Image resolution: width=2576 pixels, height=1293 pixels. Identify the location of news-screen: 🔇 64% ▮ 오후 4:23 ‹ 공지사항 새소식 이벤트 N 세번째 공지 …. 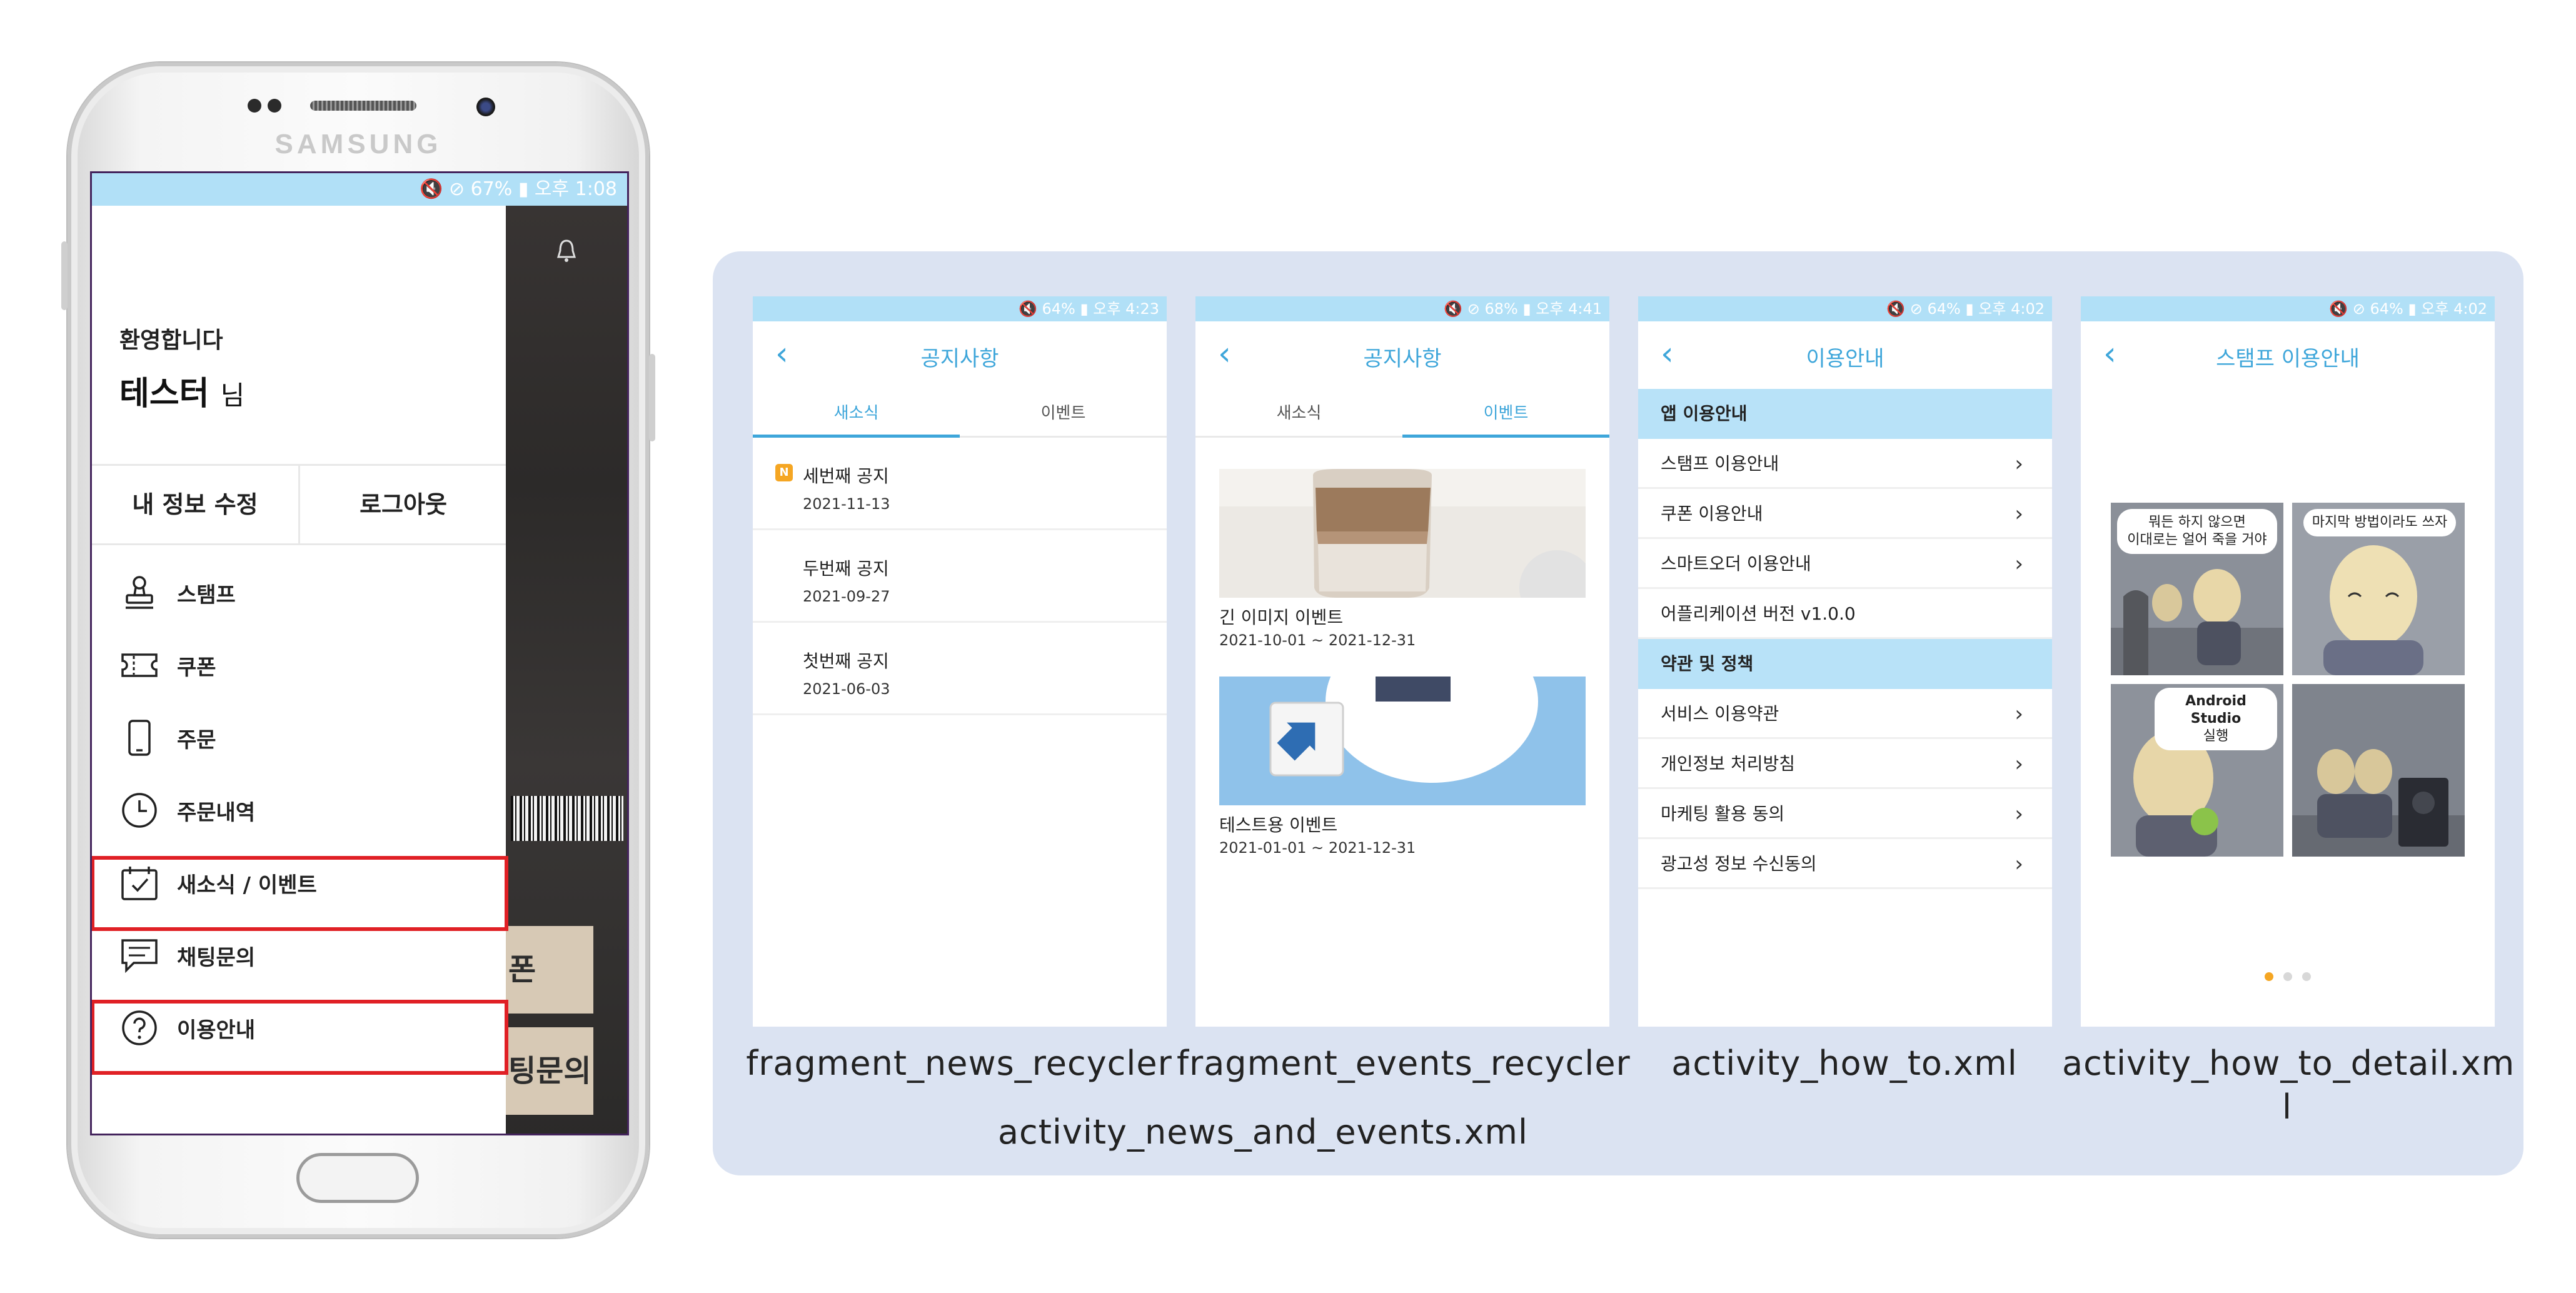
(960, 661).